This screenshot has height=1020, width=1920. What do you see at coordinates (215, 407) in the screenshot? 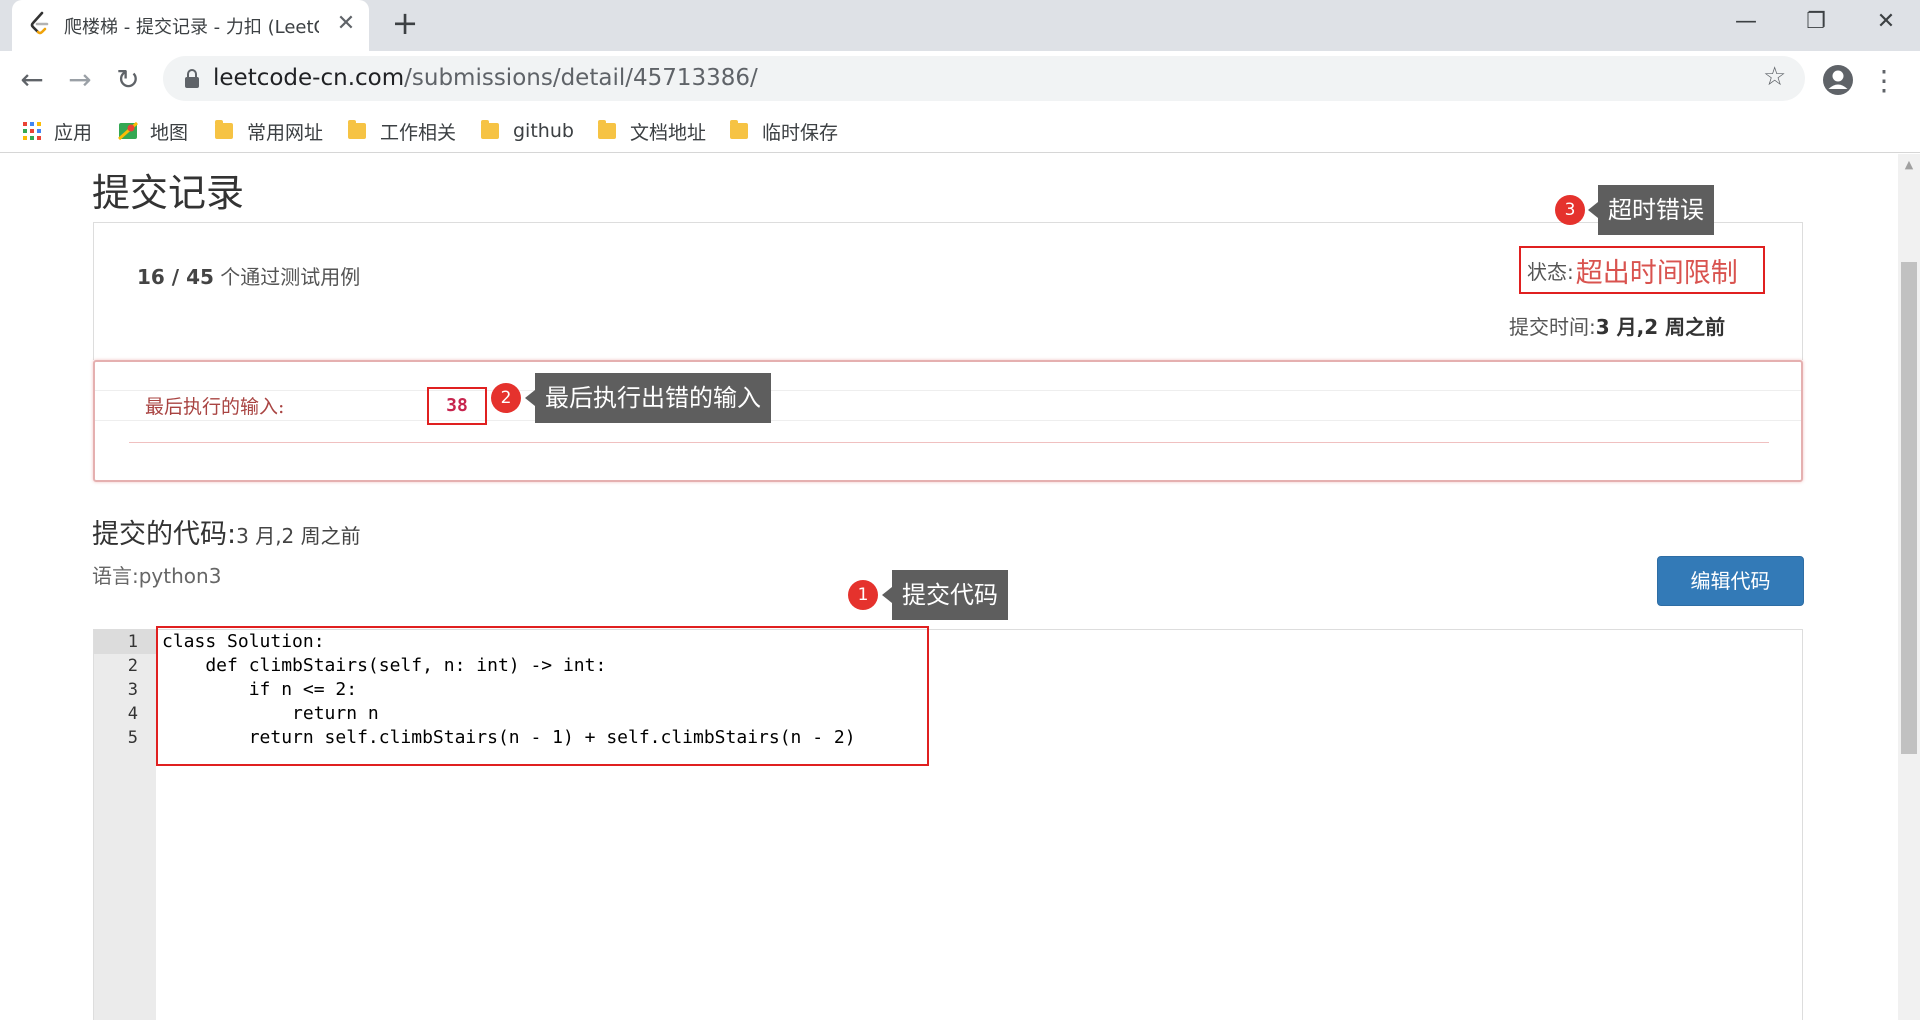
I see `last-input-label: 最后执行的输入:` at bounding box center [215, 407].